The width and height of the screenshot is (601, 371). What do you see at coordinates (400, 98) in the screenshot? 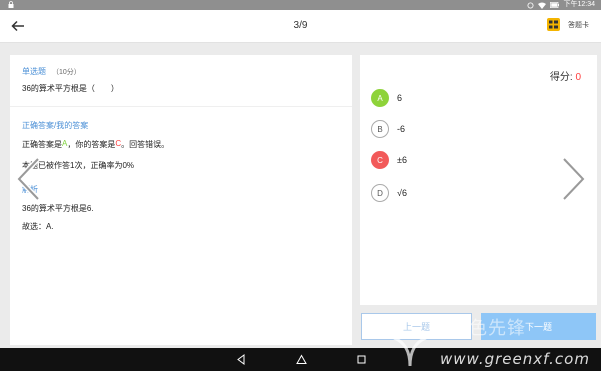
I see `option-text: 6` at bounding box center [400, 98].